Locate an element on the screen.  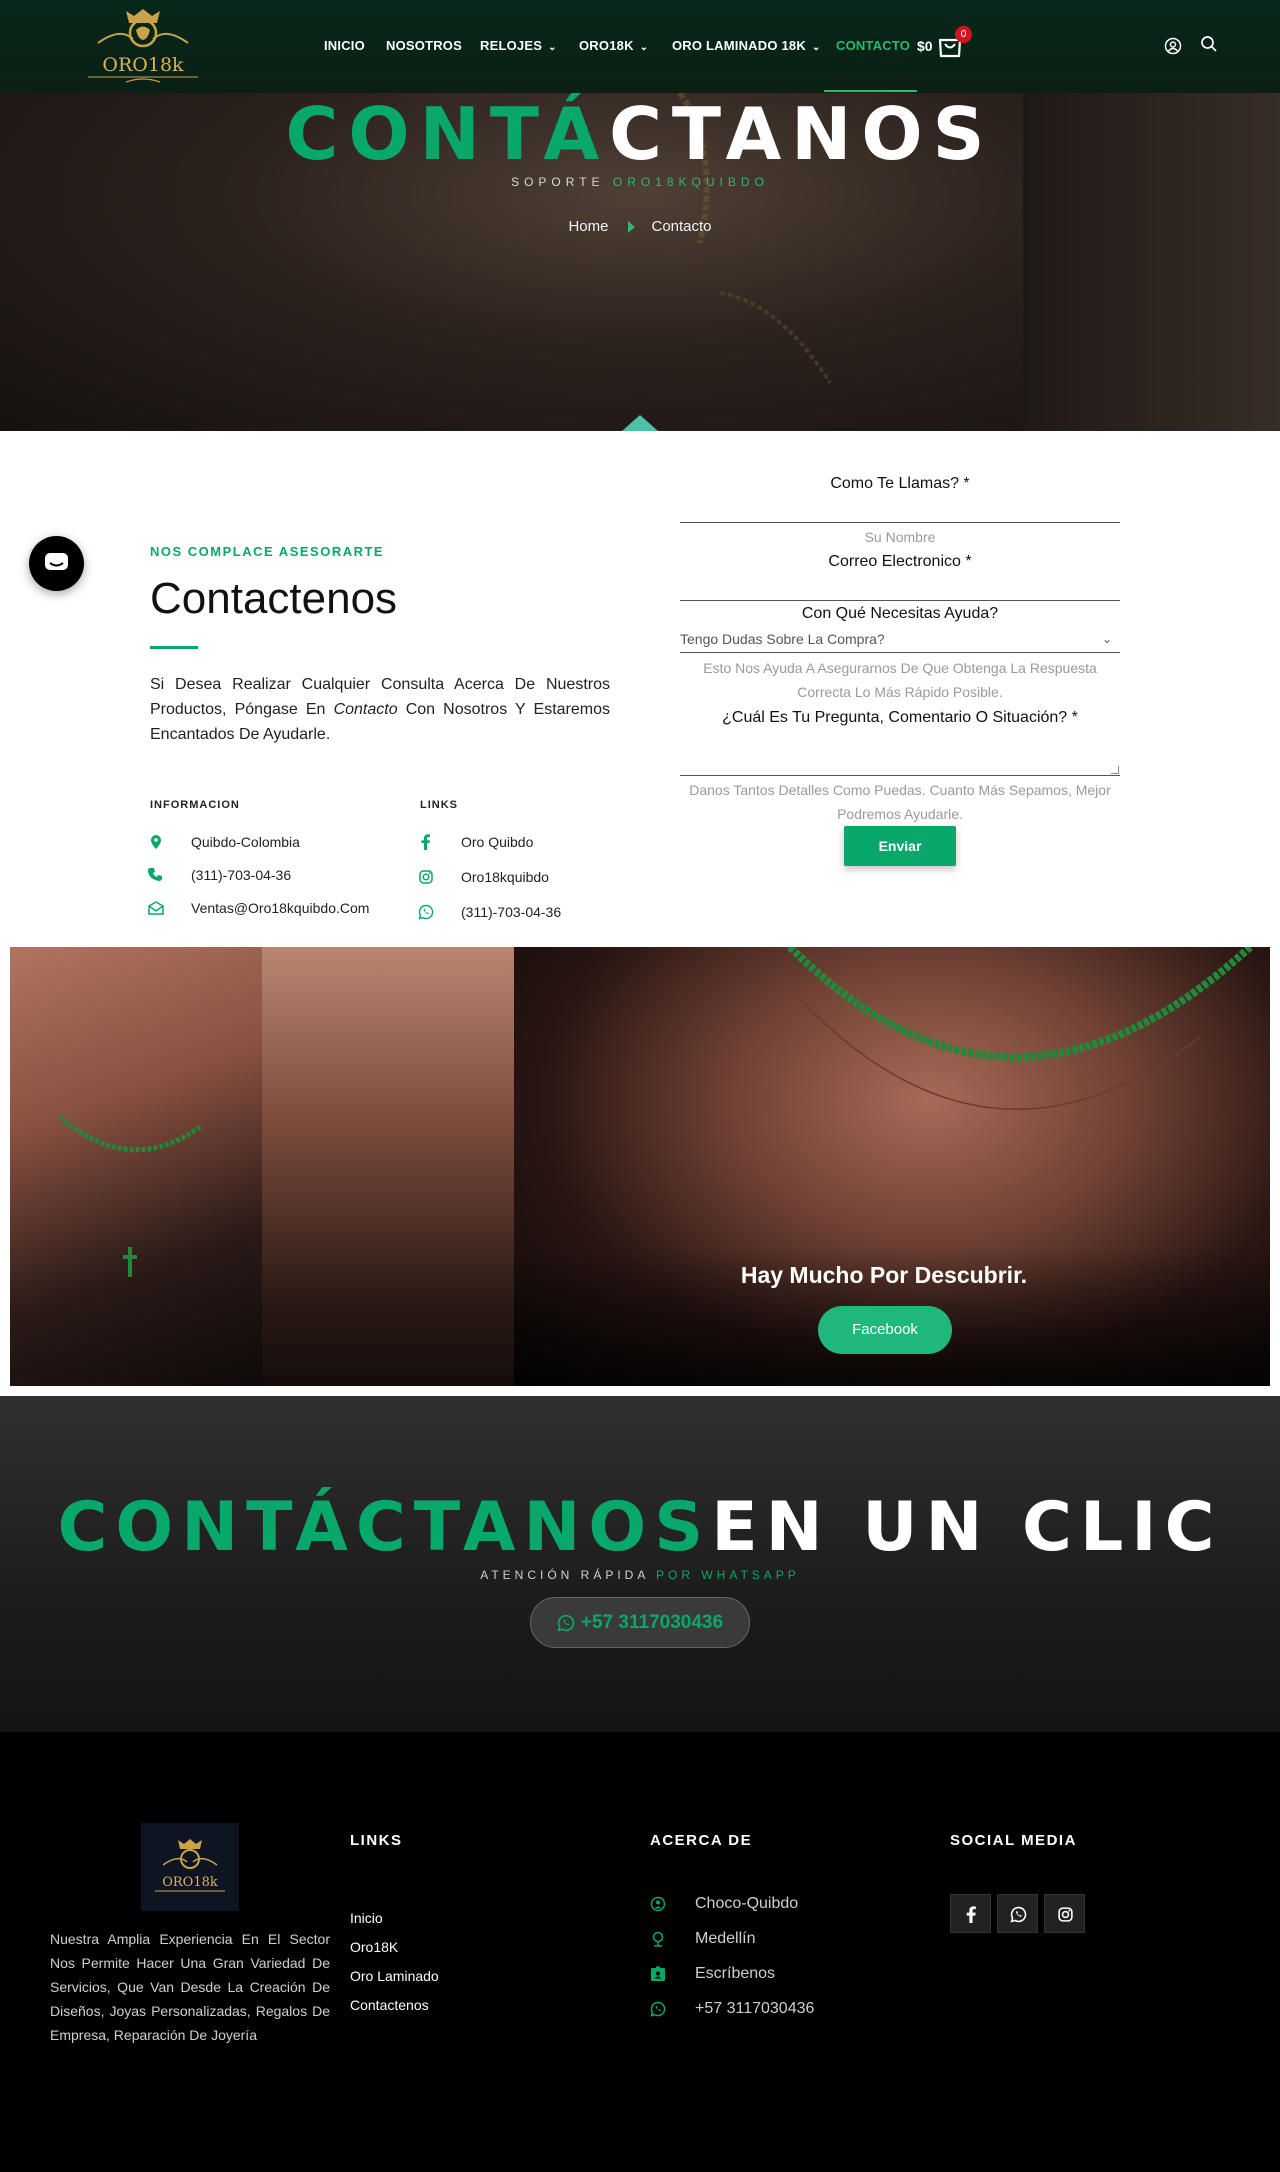
footer-about-heading: ACERCA DE is located at coordinates (701, 1840).